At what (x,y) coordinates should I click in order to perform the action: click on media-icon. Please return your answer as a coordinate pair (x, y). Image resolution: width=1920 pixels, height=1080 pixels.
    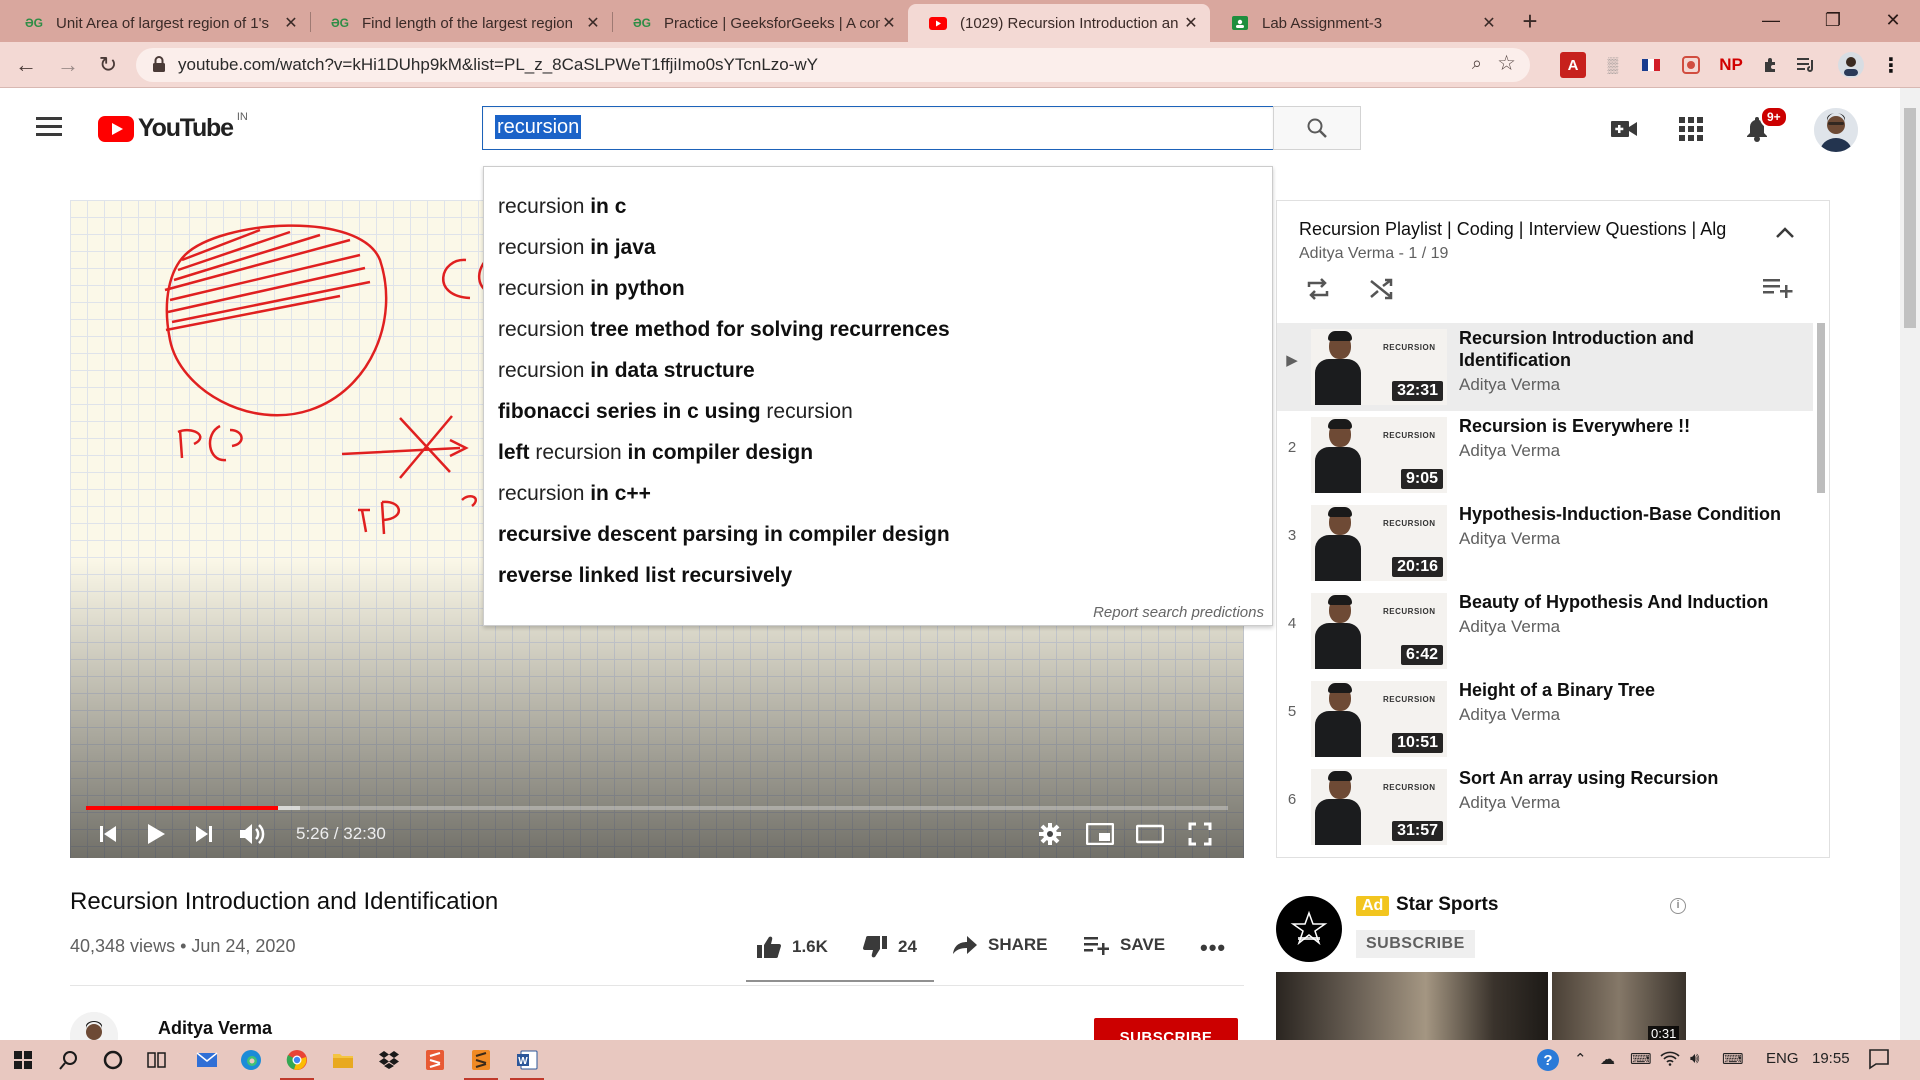
    Looking at the image, I should click on (1807, 65).